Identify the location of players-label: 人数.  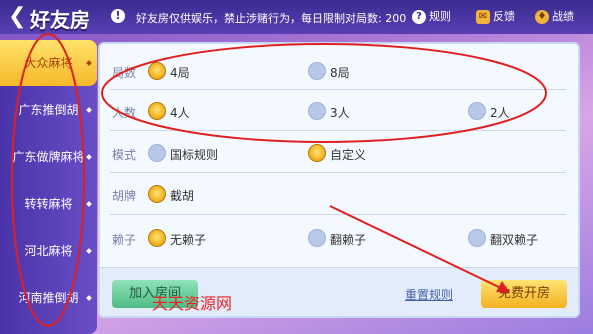
(124, 113).